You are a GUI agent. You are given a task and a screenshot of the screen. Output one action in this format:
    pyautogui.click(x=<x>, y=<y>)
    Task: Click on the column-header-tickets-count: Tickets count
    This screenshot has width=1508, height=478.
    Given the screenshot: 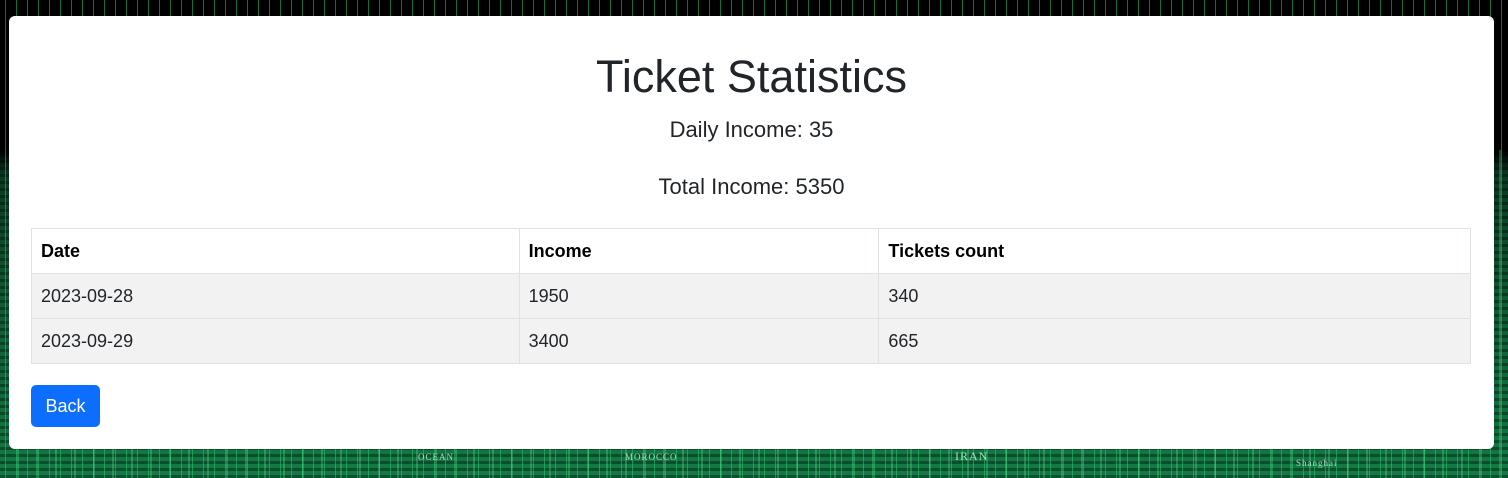 What is the action you would take?
    pyautogui.click(x=1174, y=251)
    